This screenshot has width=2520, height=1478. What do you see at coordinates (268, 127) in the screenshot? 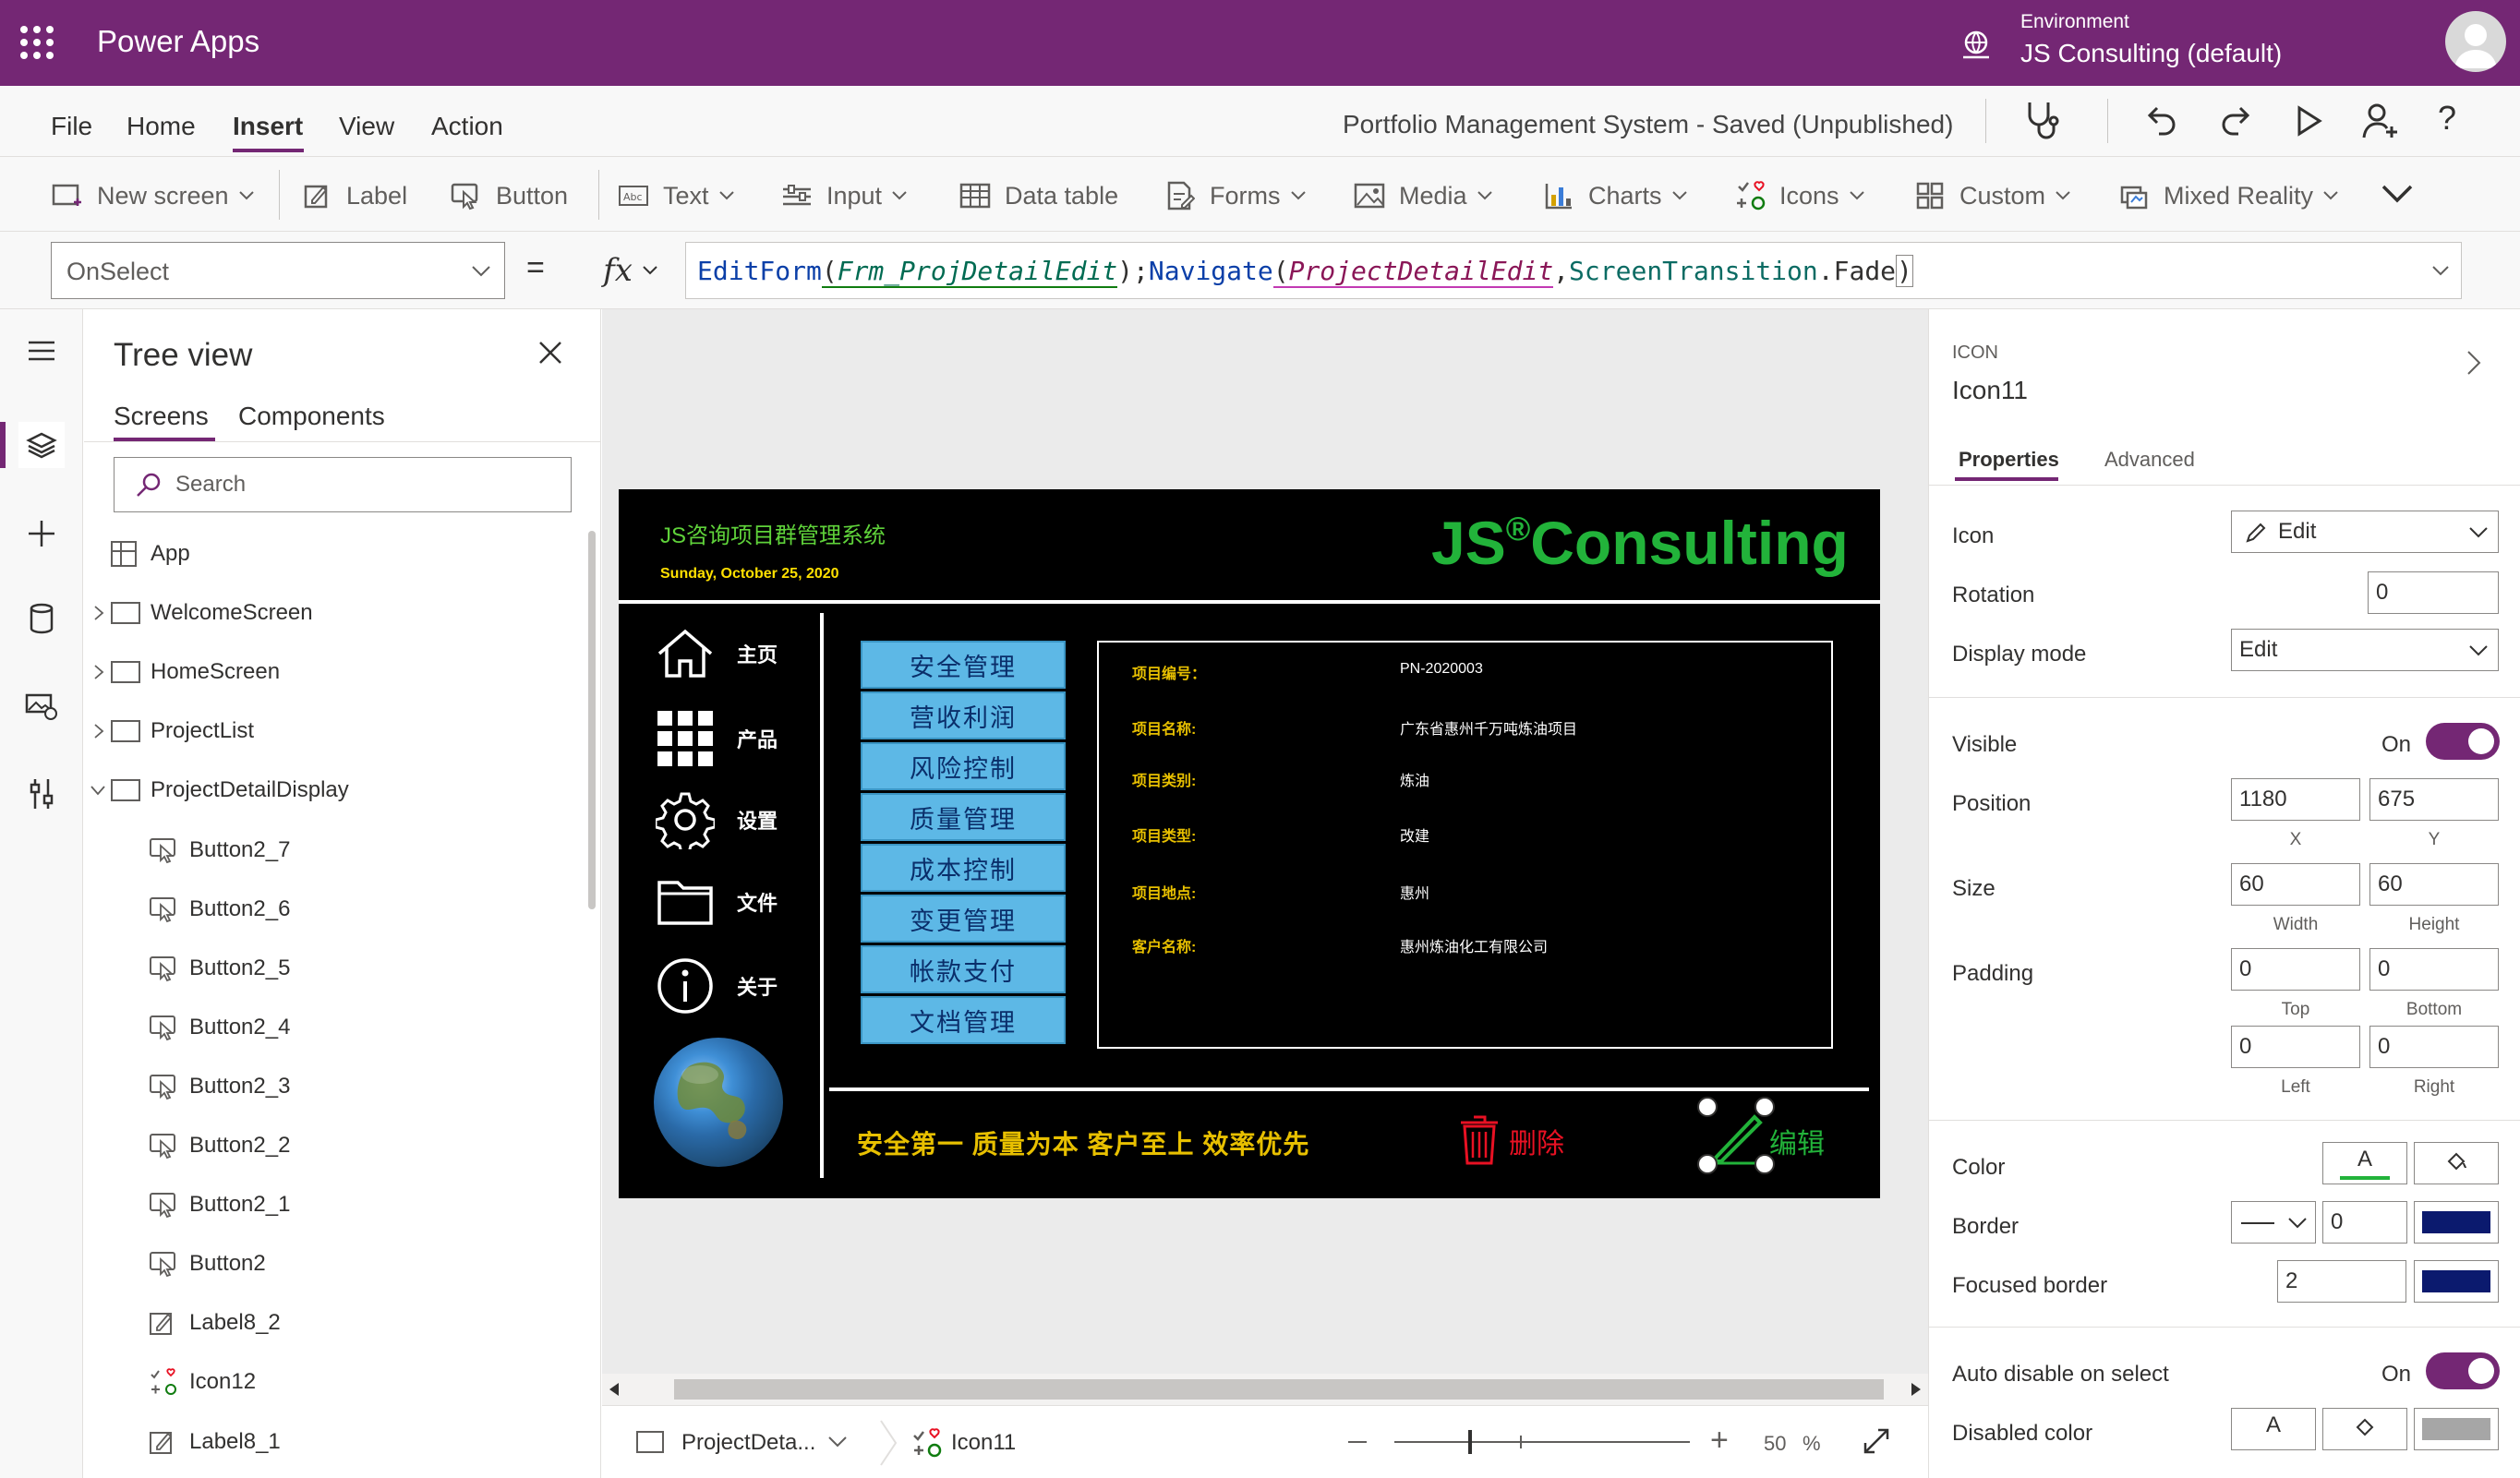
I see `menu-insert: Insert` at bounding box center [268, 127].